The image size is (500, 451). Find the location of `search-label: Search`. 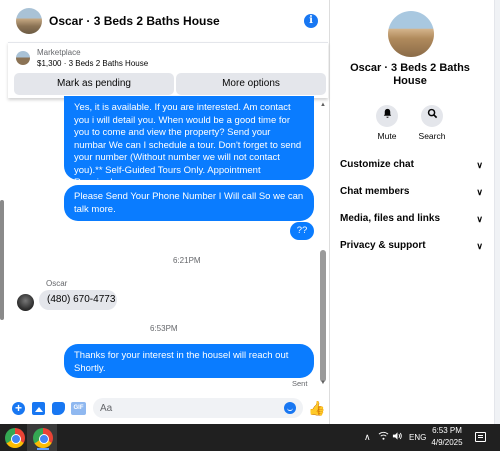

search-label: Search is located at coordinates (432, 136).